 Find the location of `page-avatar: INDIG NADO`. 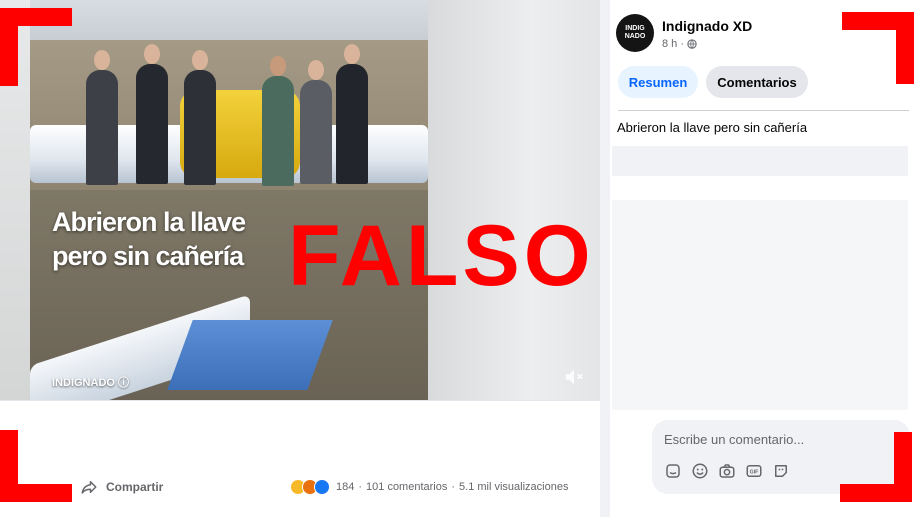

page-avatar: INDIG NADO is located at coordinates (635, 33).